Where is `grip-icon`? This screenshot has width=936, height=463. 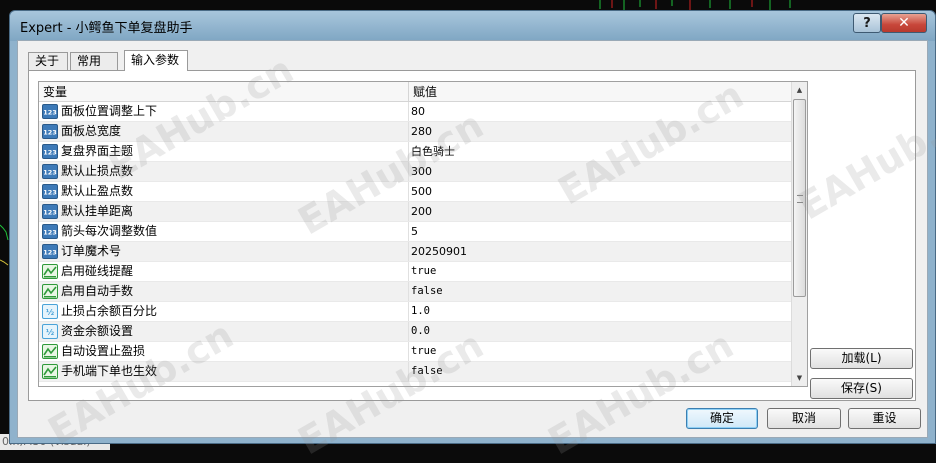 grip-icon is located at coordinates (800, 199).